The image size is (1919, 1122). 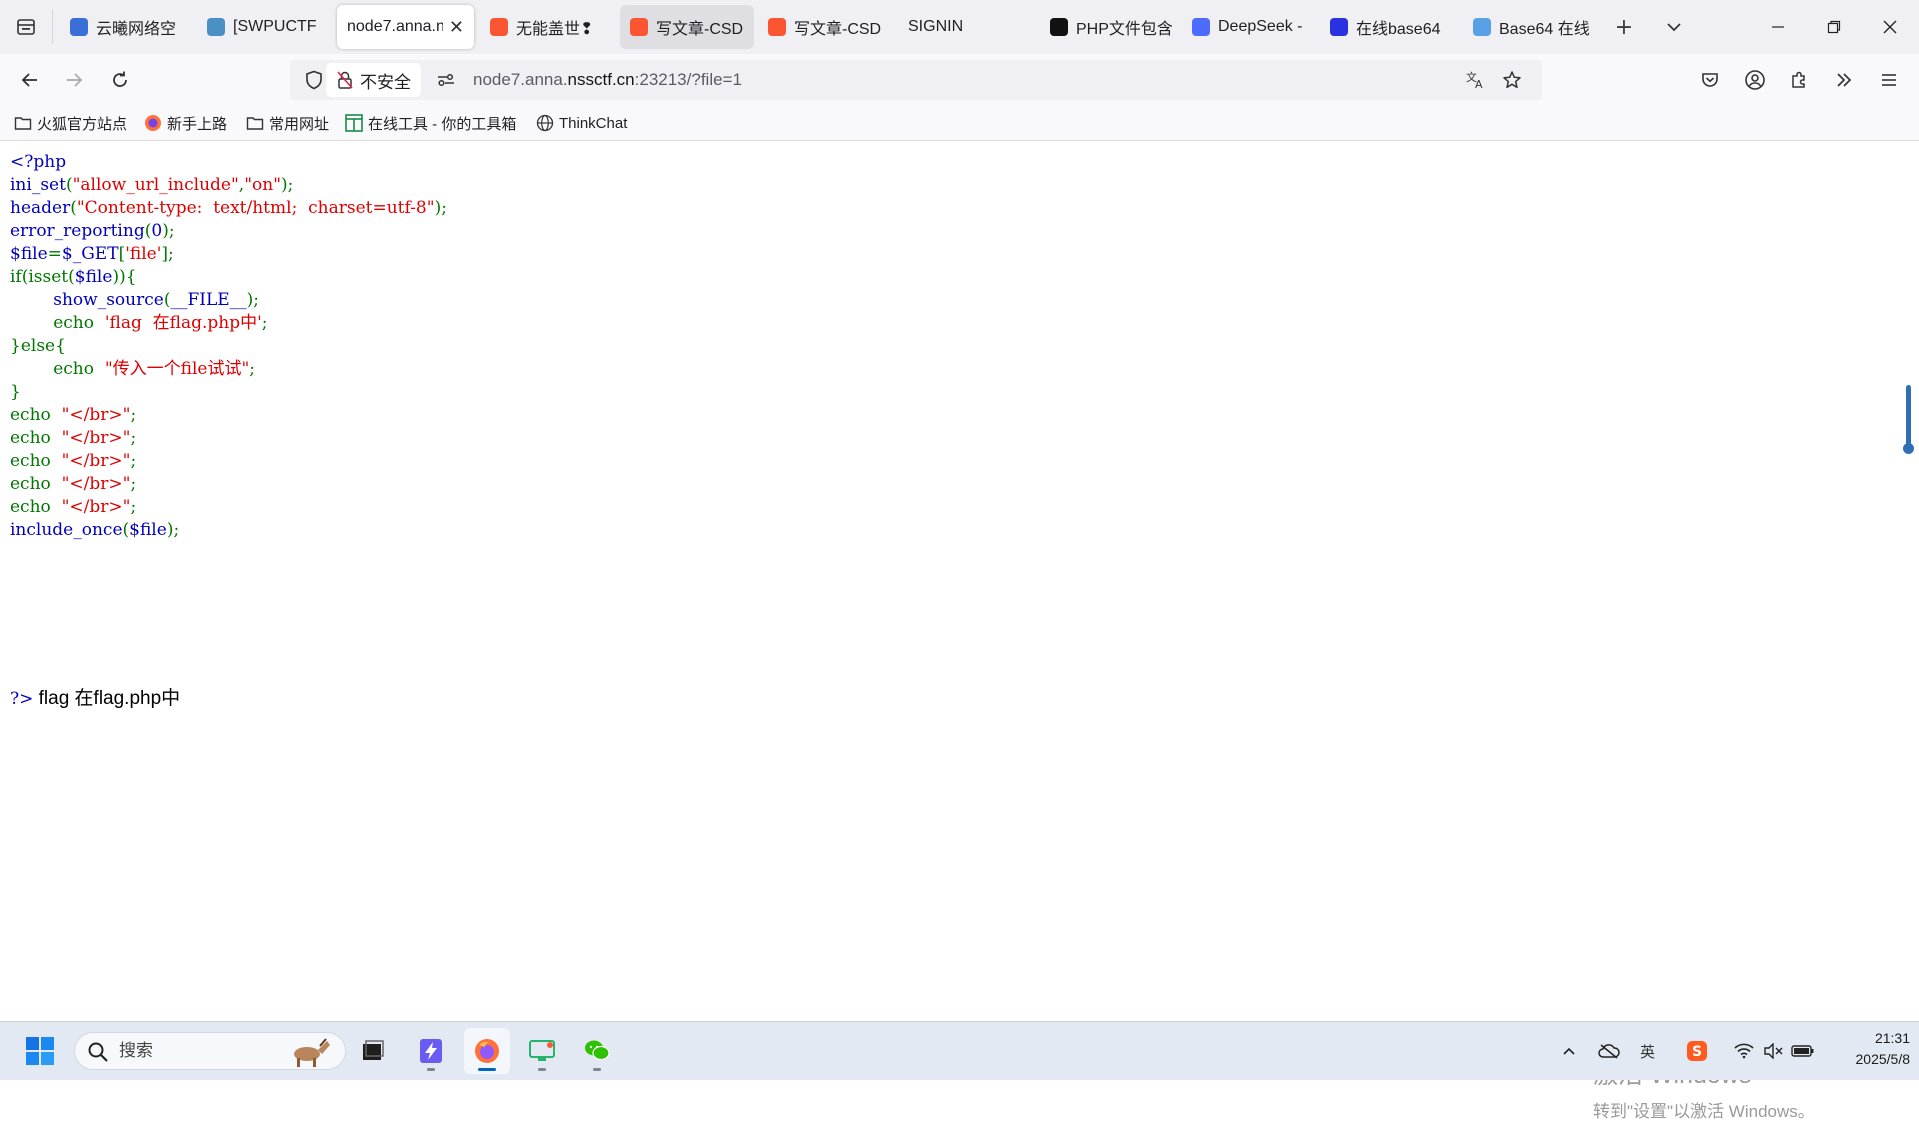 What do you see at coordinates (228, 369) in the screenshot?
I see `code-line: echo "传入一个file试试";` at bounding box center [228, 369].